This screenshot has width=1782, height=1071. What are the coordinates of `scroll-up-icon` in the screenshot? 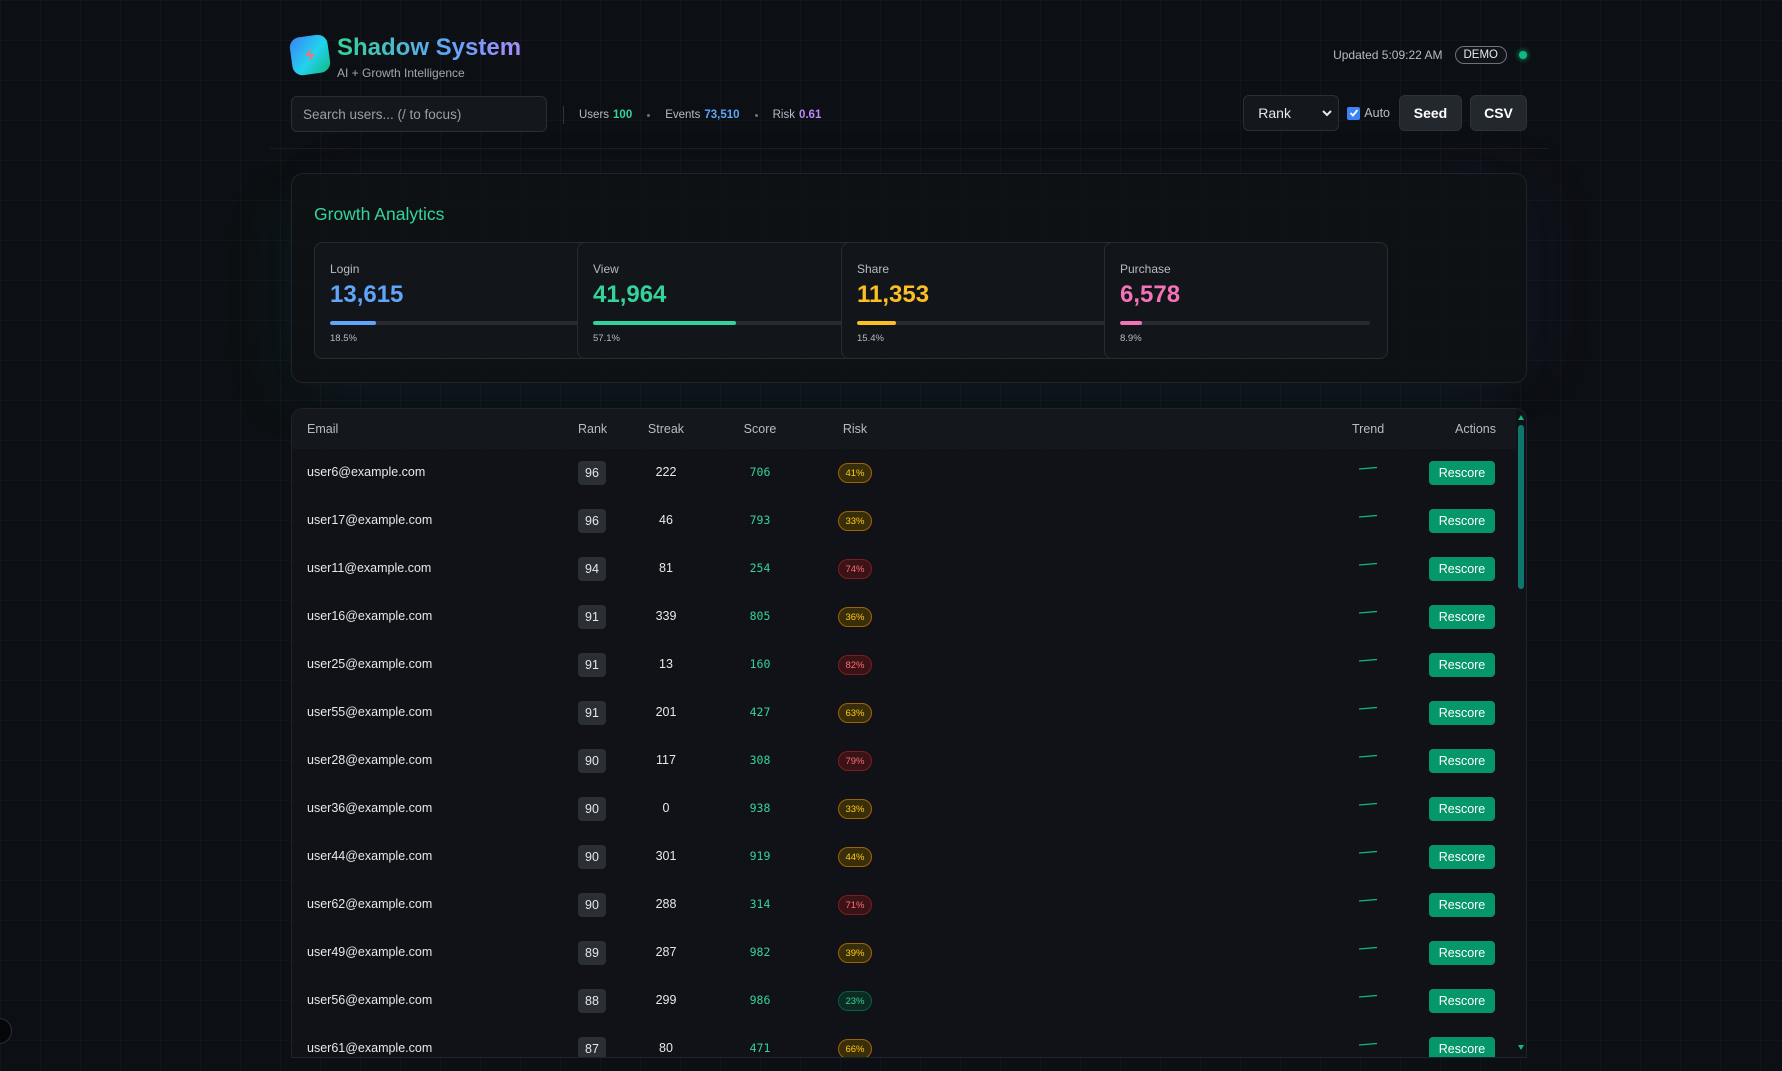 It's located at (1521, 417).